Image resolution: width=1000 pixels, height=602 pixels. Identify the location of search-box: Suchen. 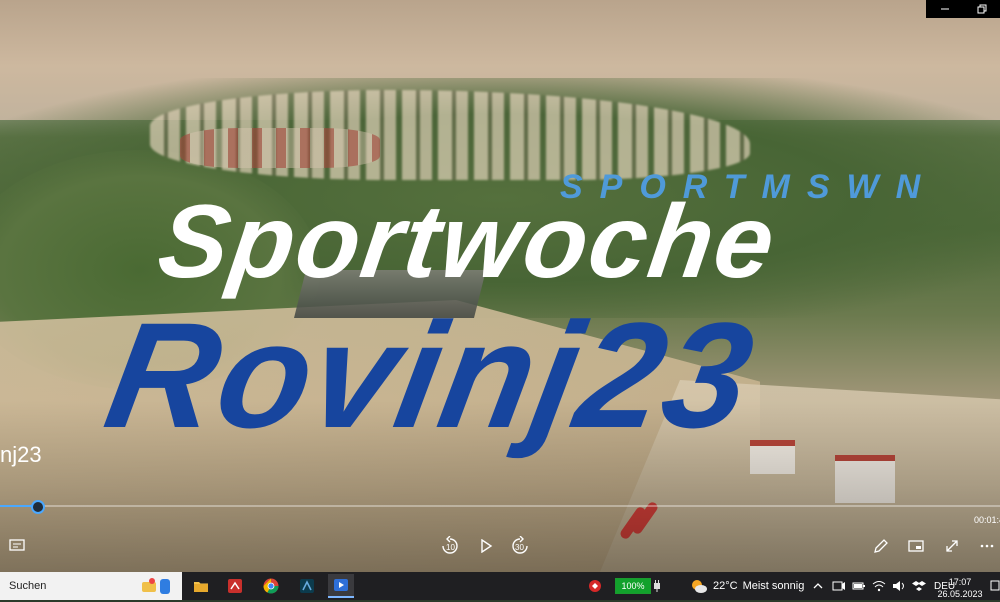
(91, 586).